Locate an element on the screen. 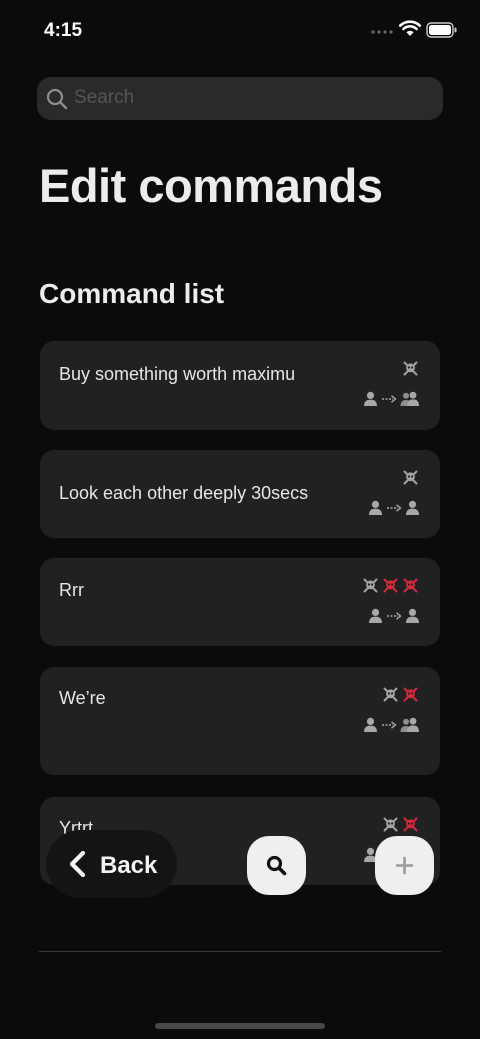 The width and height of the screenshot is (480, 1039). command-label: Look each other deeply 30secs is located at coordinates (184, 493).